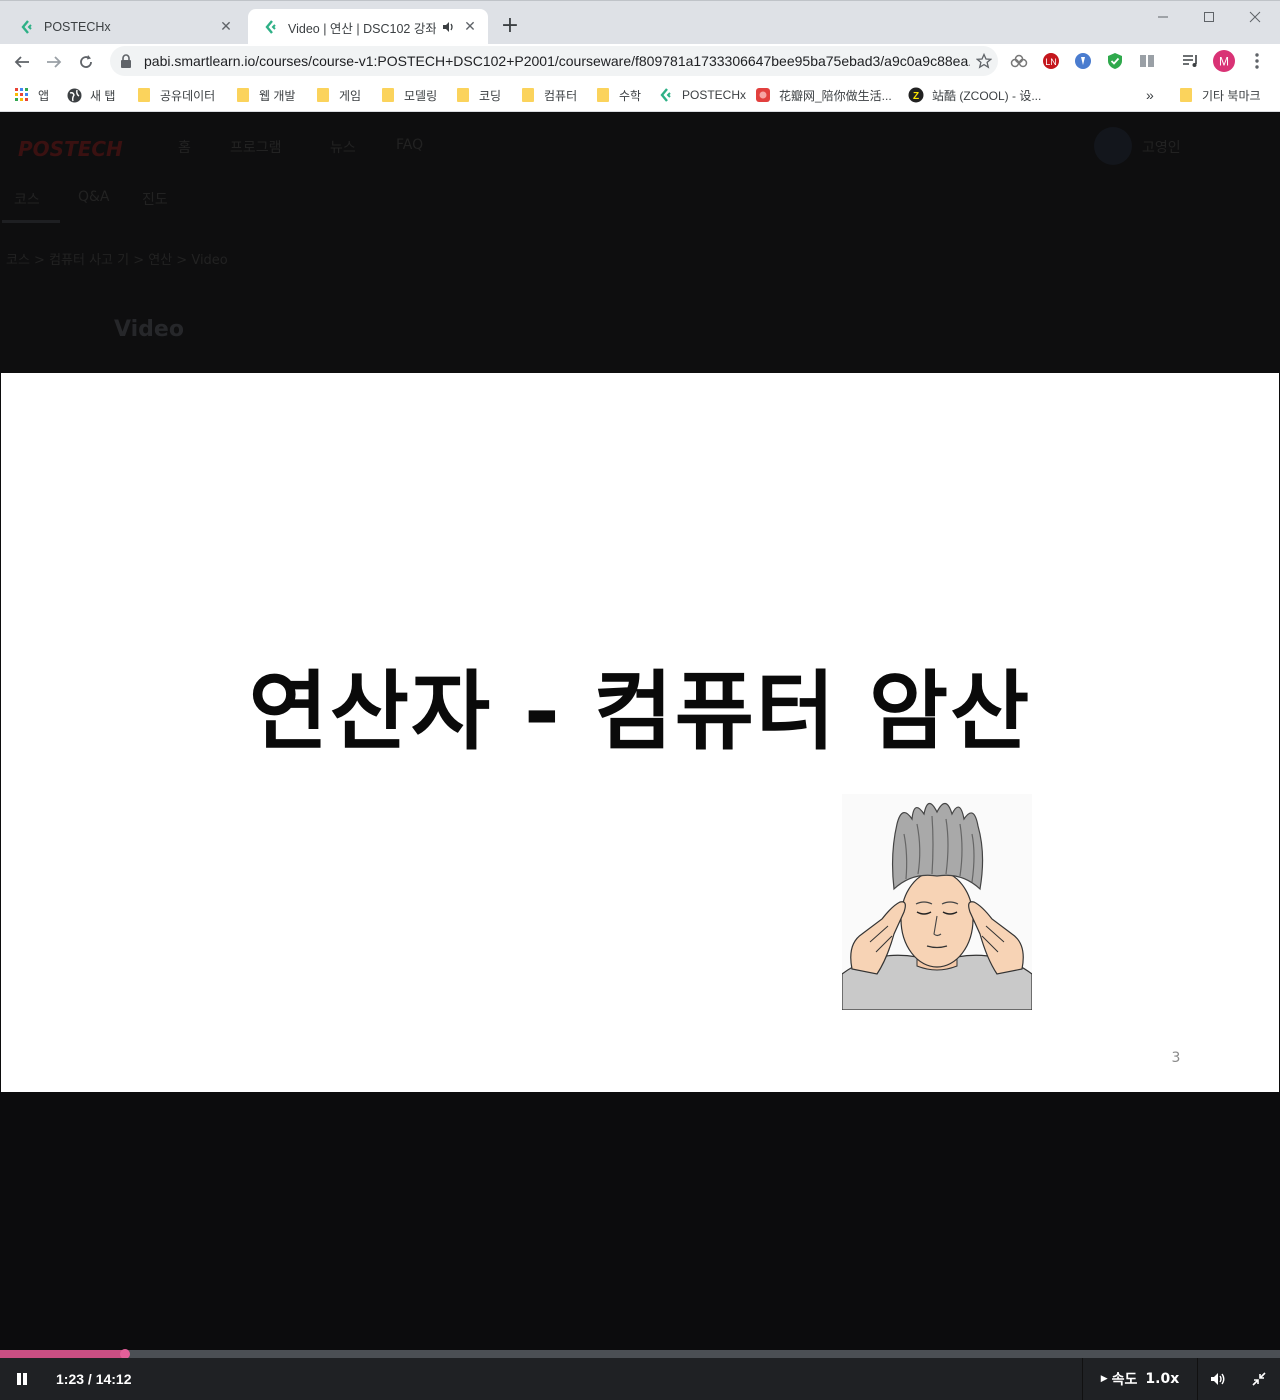 The image size is (1280, 1400). I want to click on bookmark-folder: 웹 개발, so click(265, 95).